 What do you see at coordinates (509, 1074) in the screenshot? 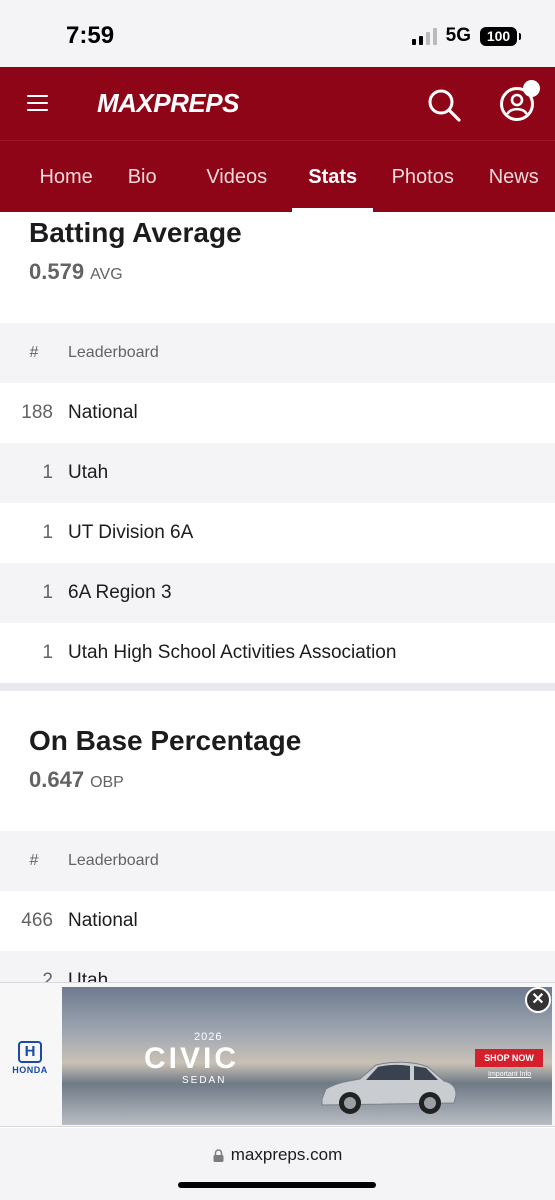
I see `important-info-link: Important Info` at bounding box center [509, 1074].